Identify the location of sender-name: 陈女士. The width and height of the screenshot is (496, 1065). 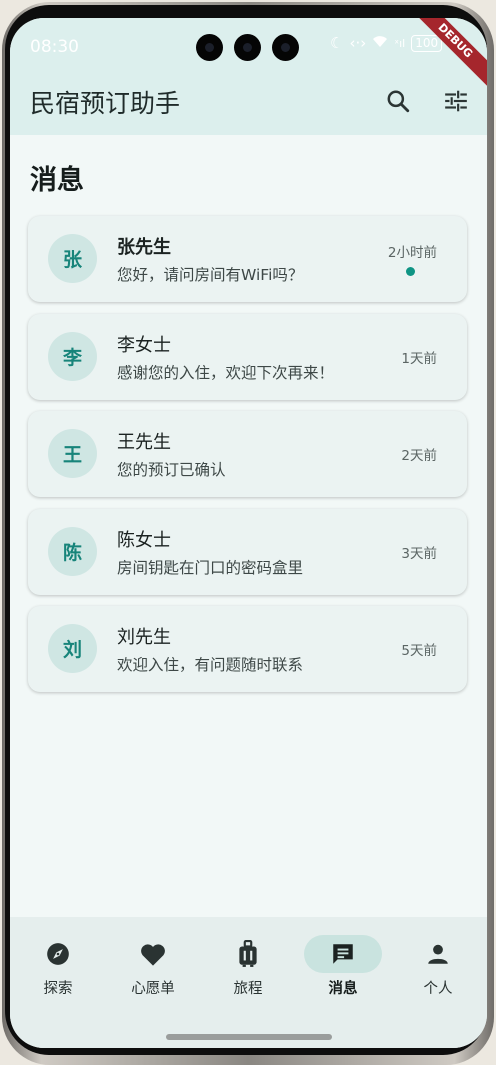
(144, 540).